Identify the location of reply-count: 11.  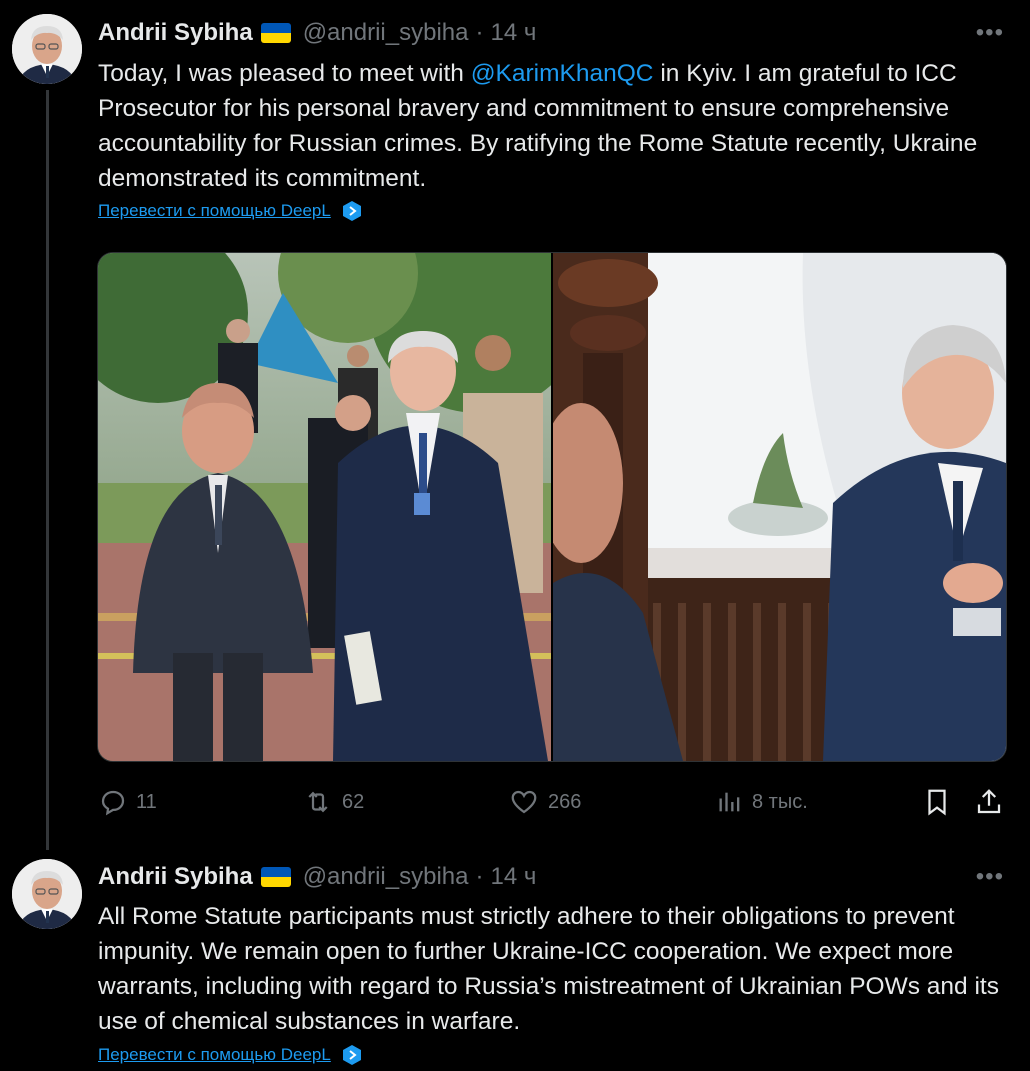
(146, 801).